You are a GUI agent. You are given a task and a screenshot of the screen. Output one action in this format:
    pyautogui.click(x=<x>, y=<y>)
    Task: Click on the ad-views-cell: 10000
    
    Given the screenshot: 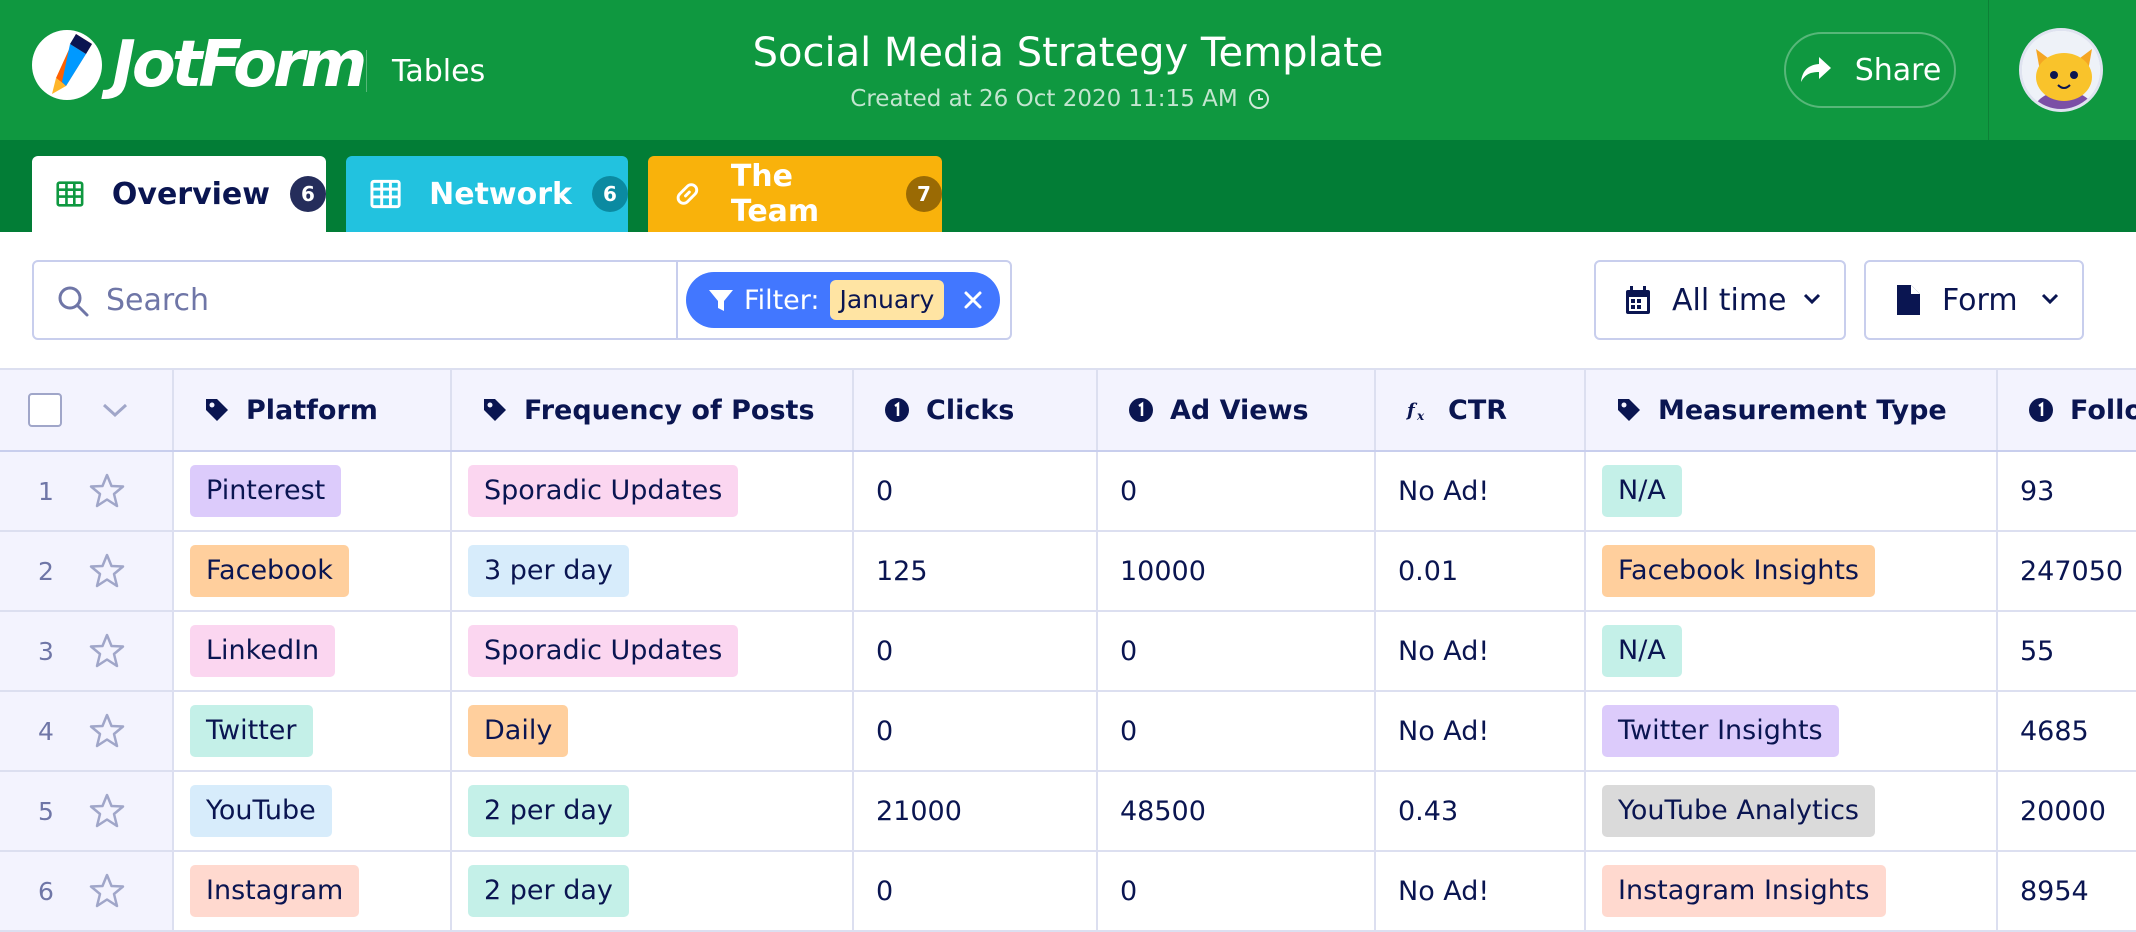 What is the action you would take?
    pyautogui.click(x=1237, y=571)
    